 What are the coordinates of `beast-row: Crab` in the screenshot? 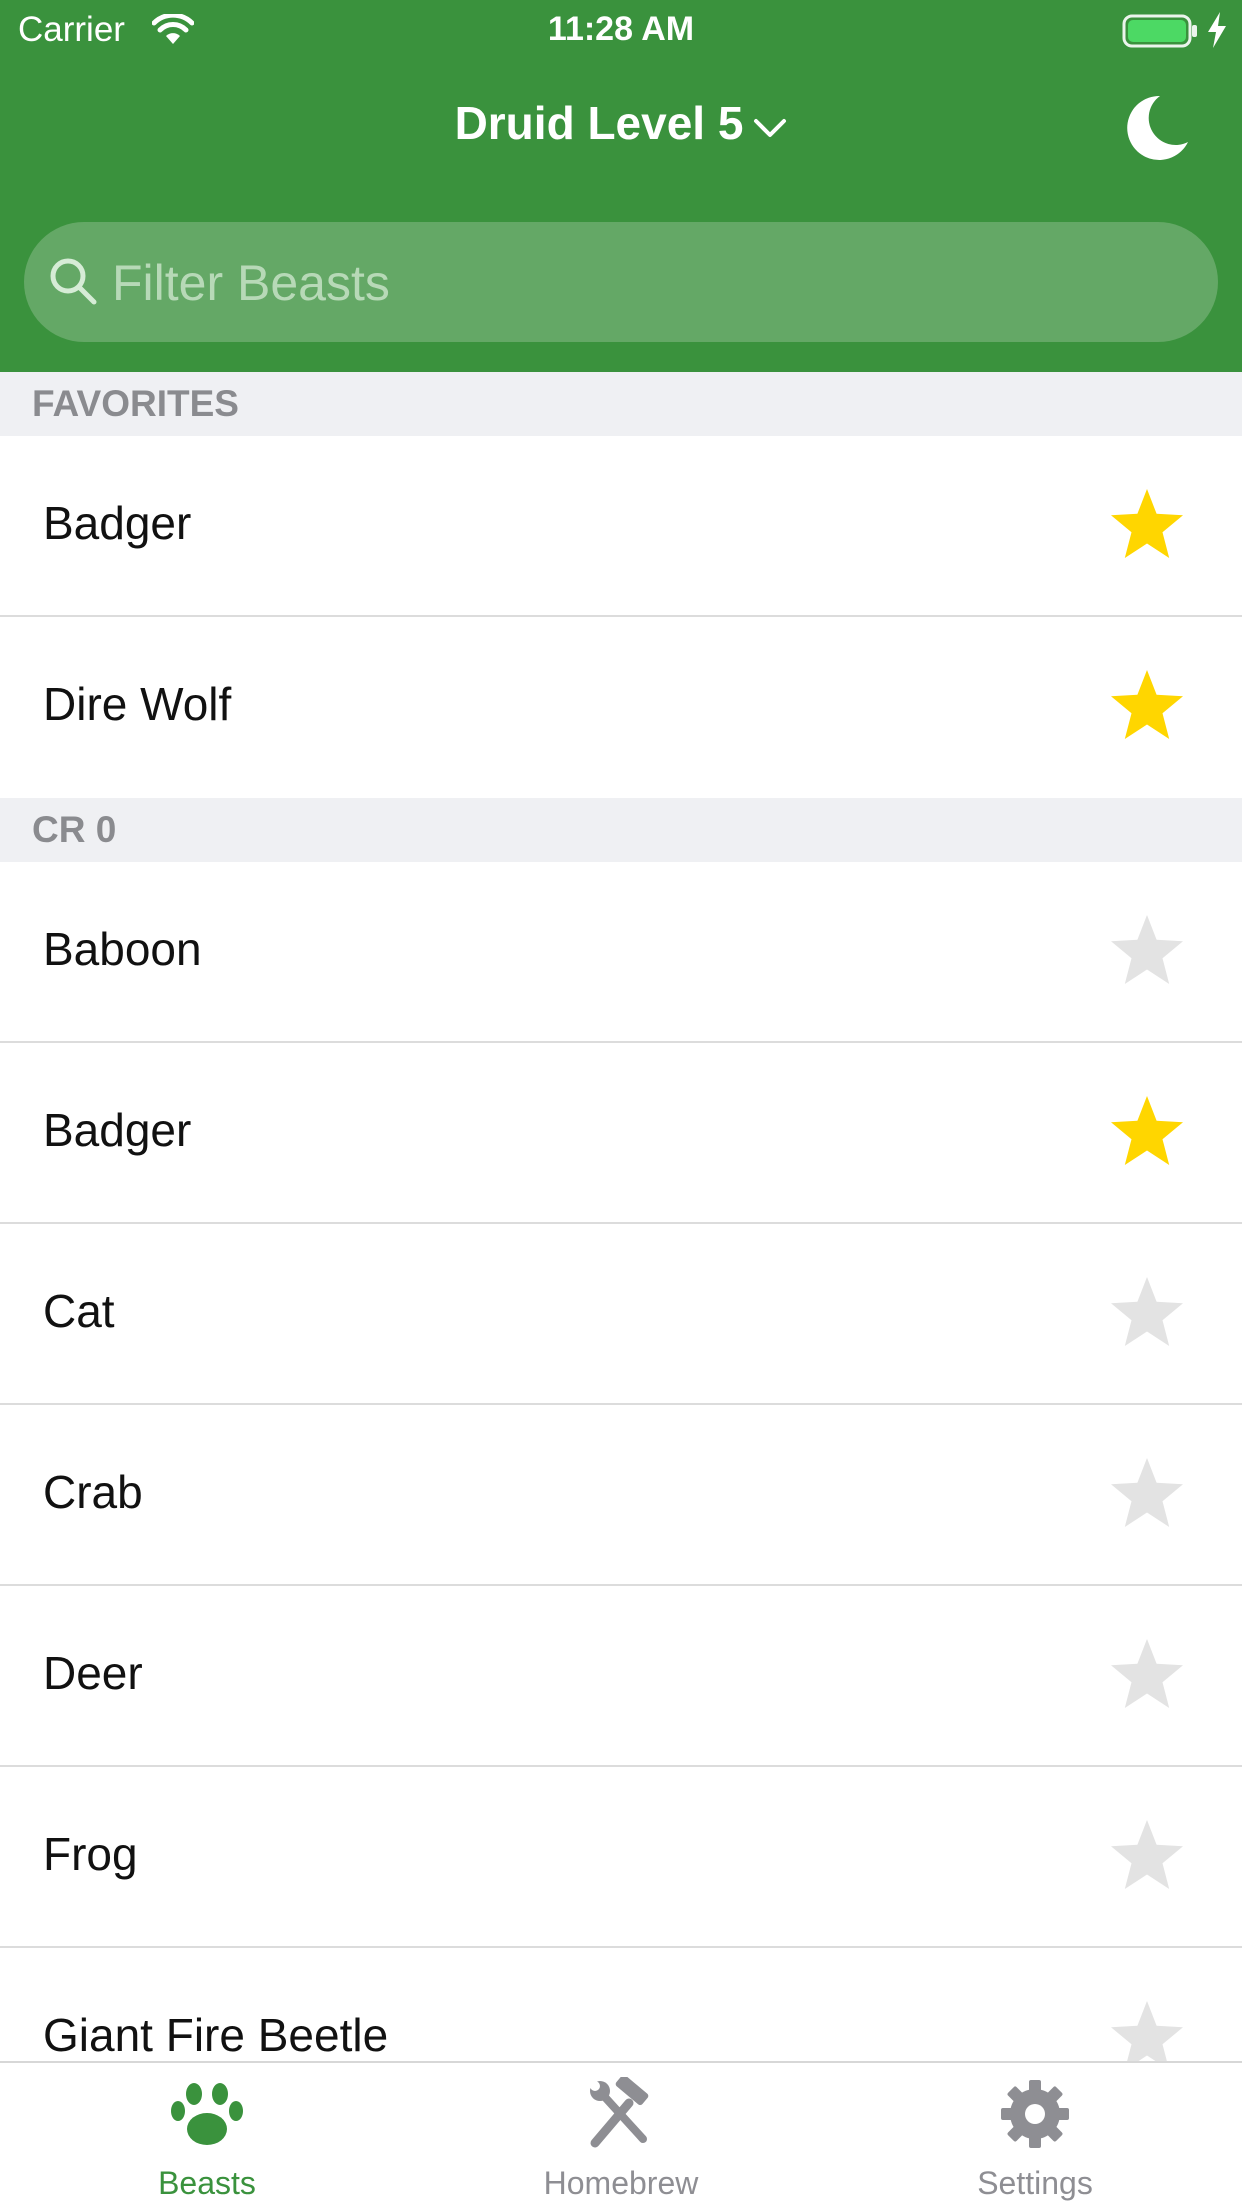 It's located at (621, 1495).